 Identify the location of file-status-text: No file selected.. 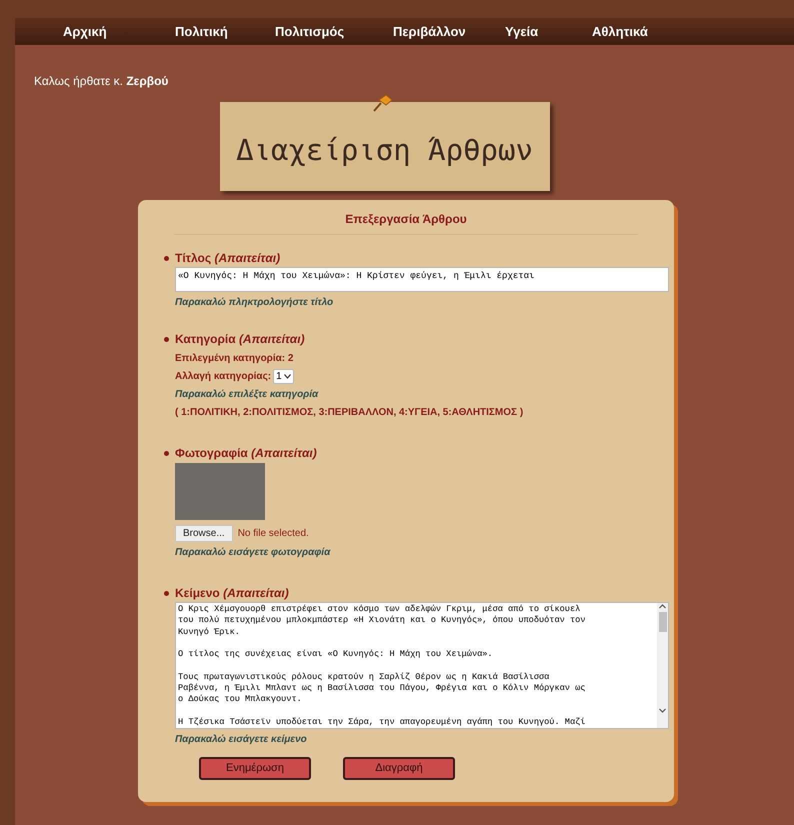
(273, 534).